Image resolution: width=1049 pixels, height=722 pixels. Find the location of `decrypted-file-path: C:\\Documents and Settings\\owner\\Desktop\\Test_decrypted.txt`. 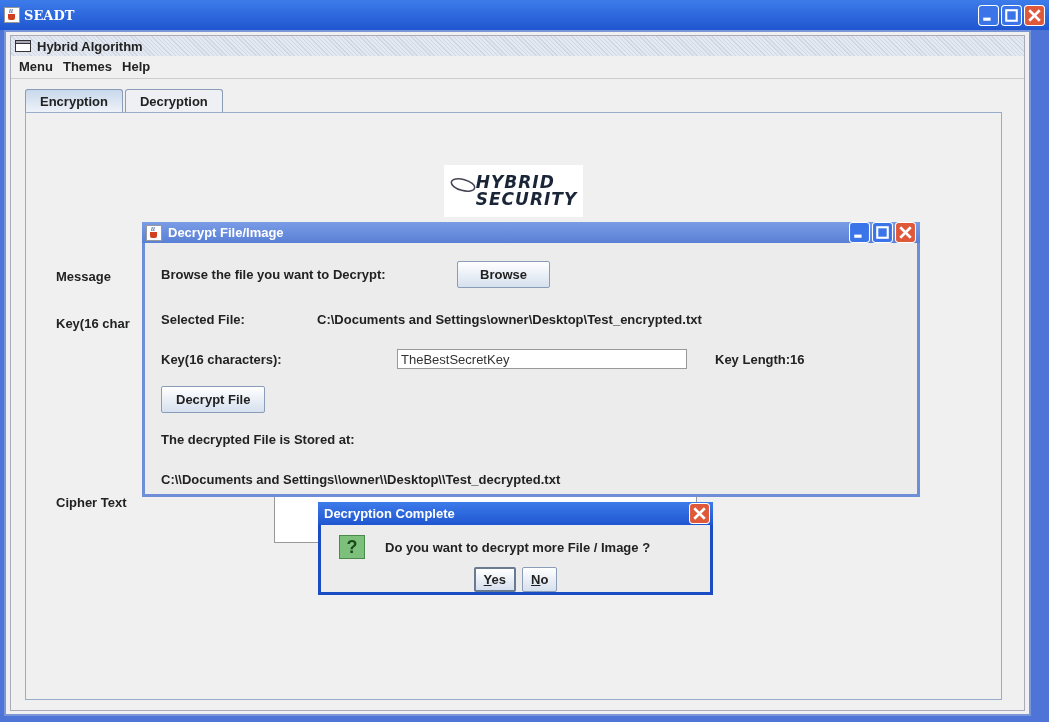

decrypted-file-path: C:\\Documents and Settings\\owner\\Desktop\\Test_decrypted.txt is located at coordinates (361, 479).